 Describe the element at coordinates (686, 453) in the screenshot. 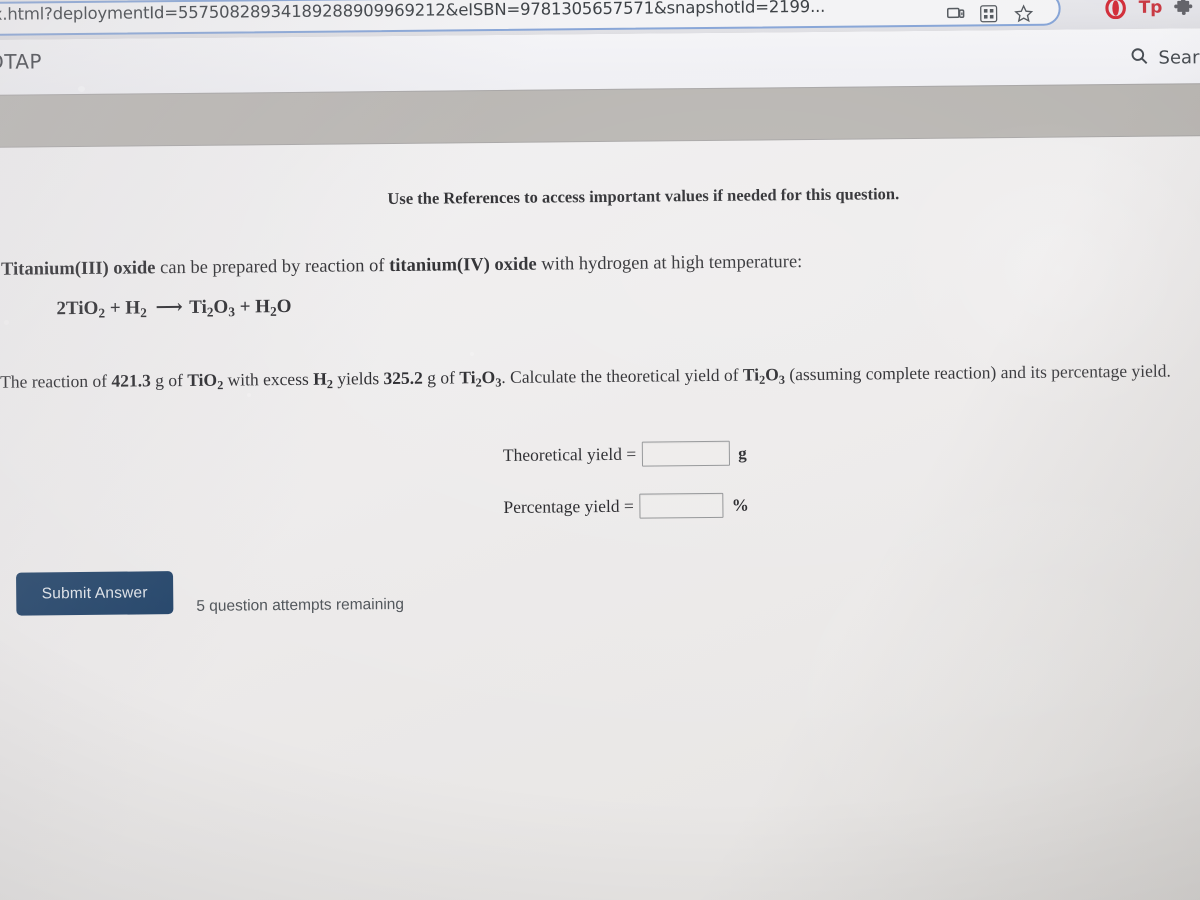

I see `theoretical-yield-input` at that location.